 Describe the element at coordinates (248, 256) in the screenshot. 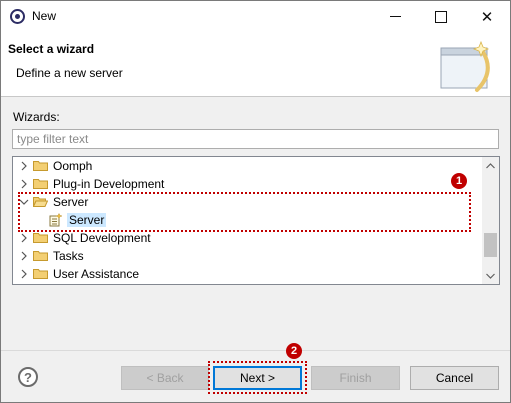

I see `tree-item-tasks: Tasks` at that location.